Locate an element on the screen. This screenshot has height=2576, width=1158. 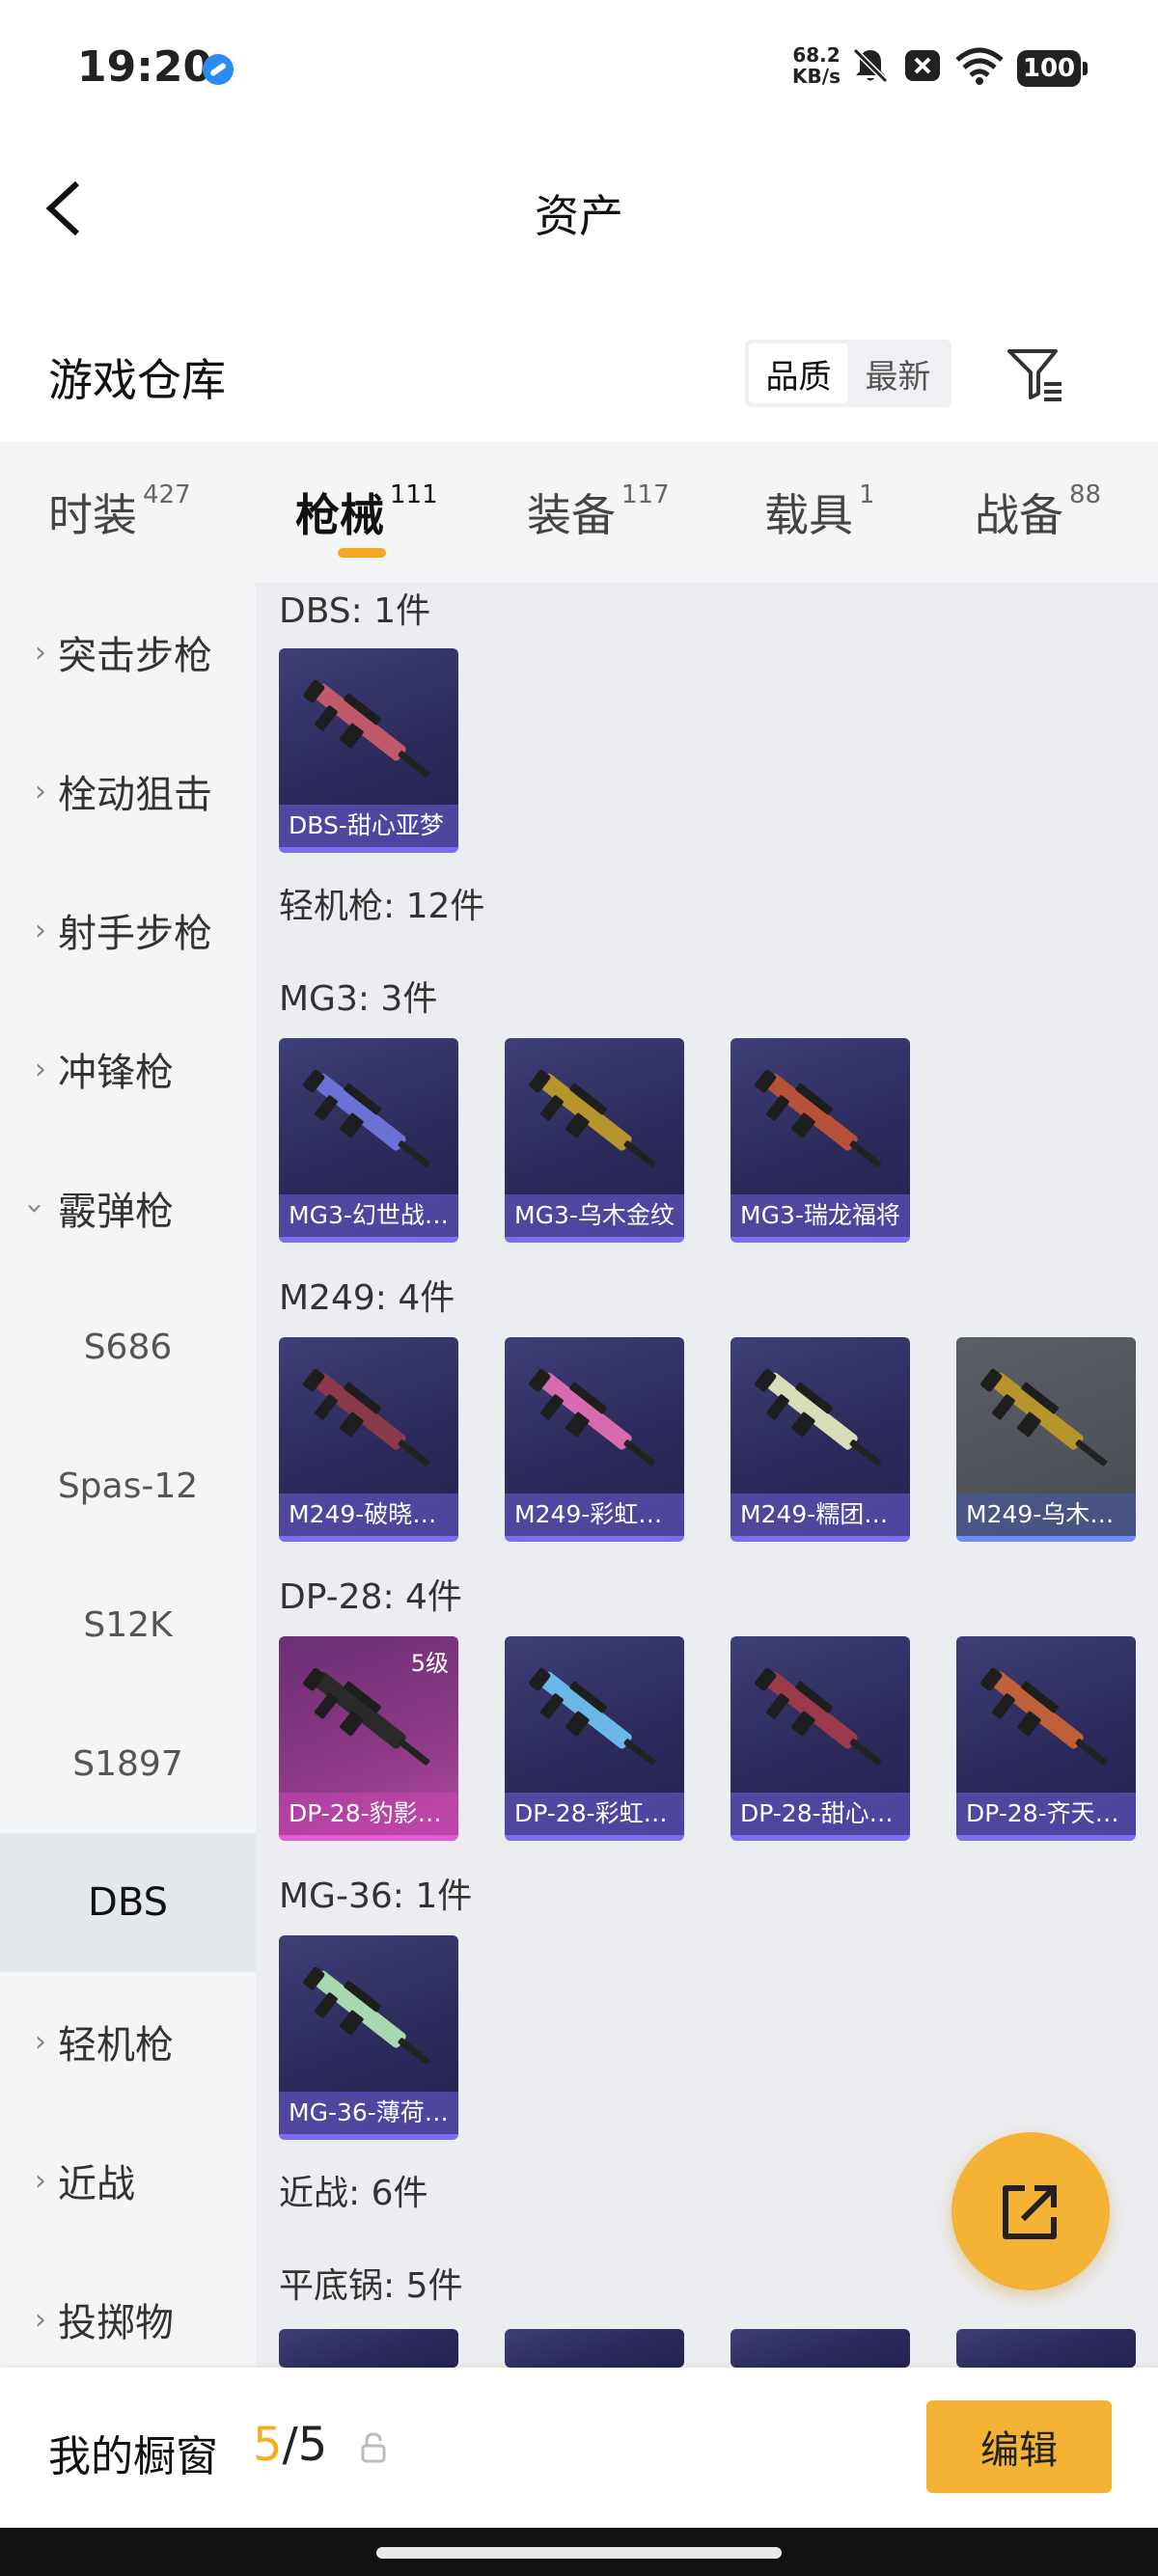
group-header-mg3: MG3: 3件 is located at coordinates (358, 999).